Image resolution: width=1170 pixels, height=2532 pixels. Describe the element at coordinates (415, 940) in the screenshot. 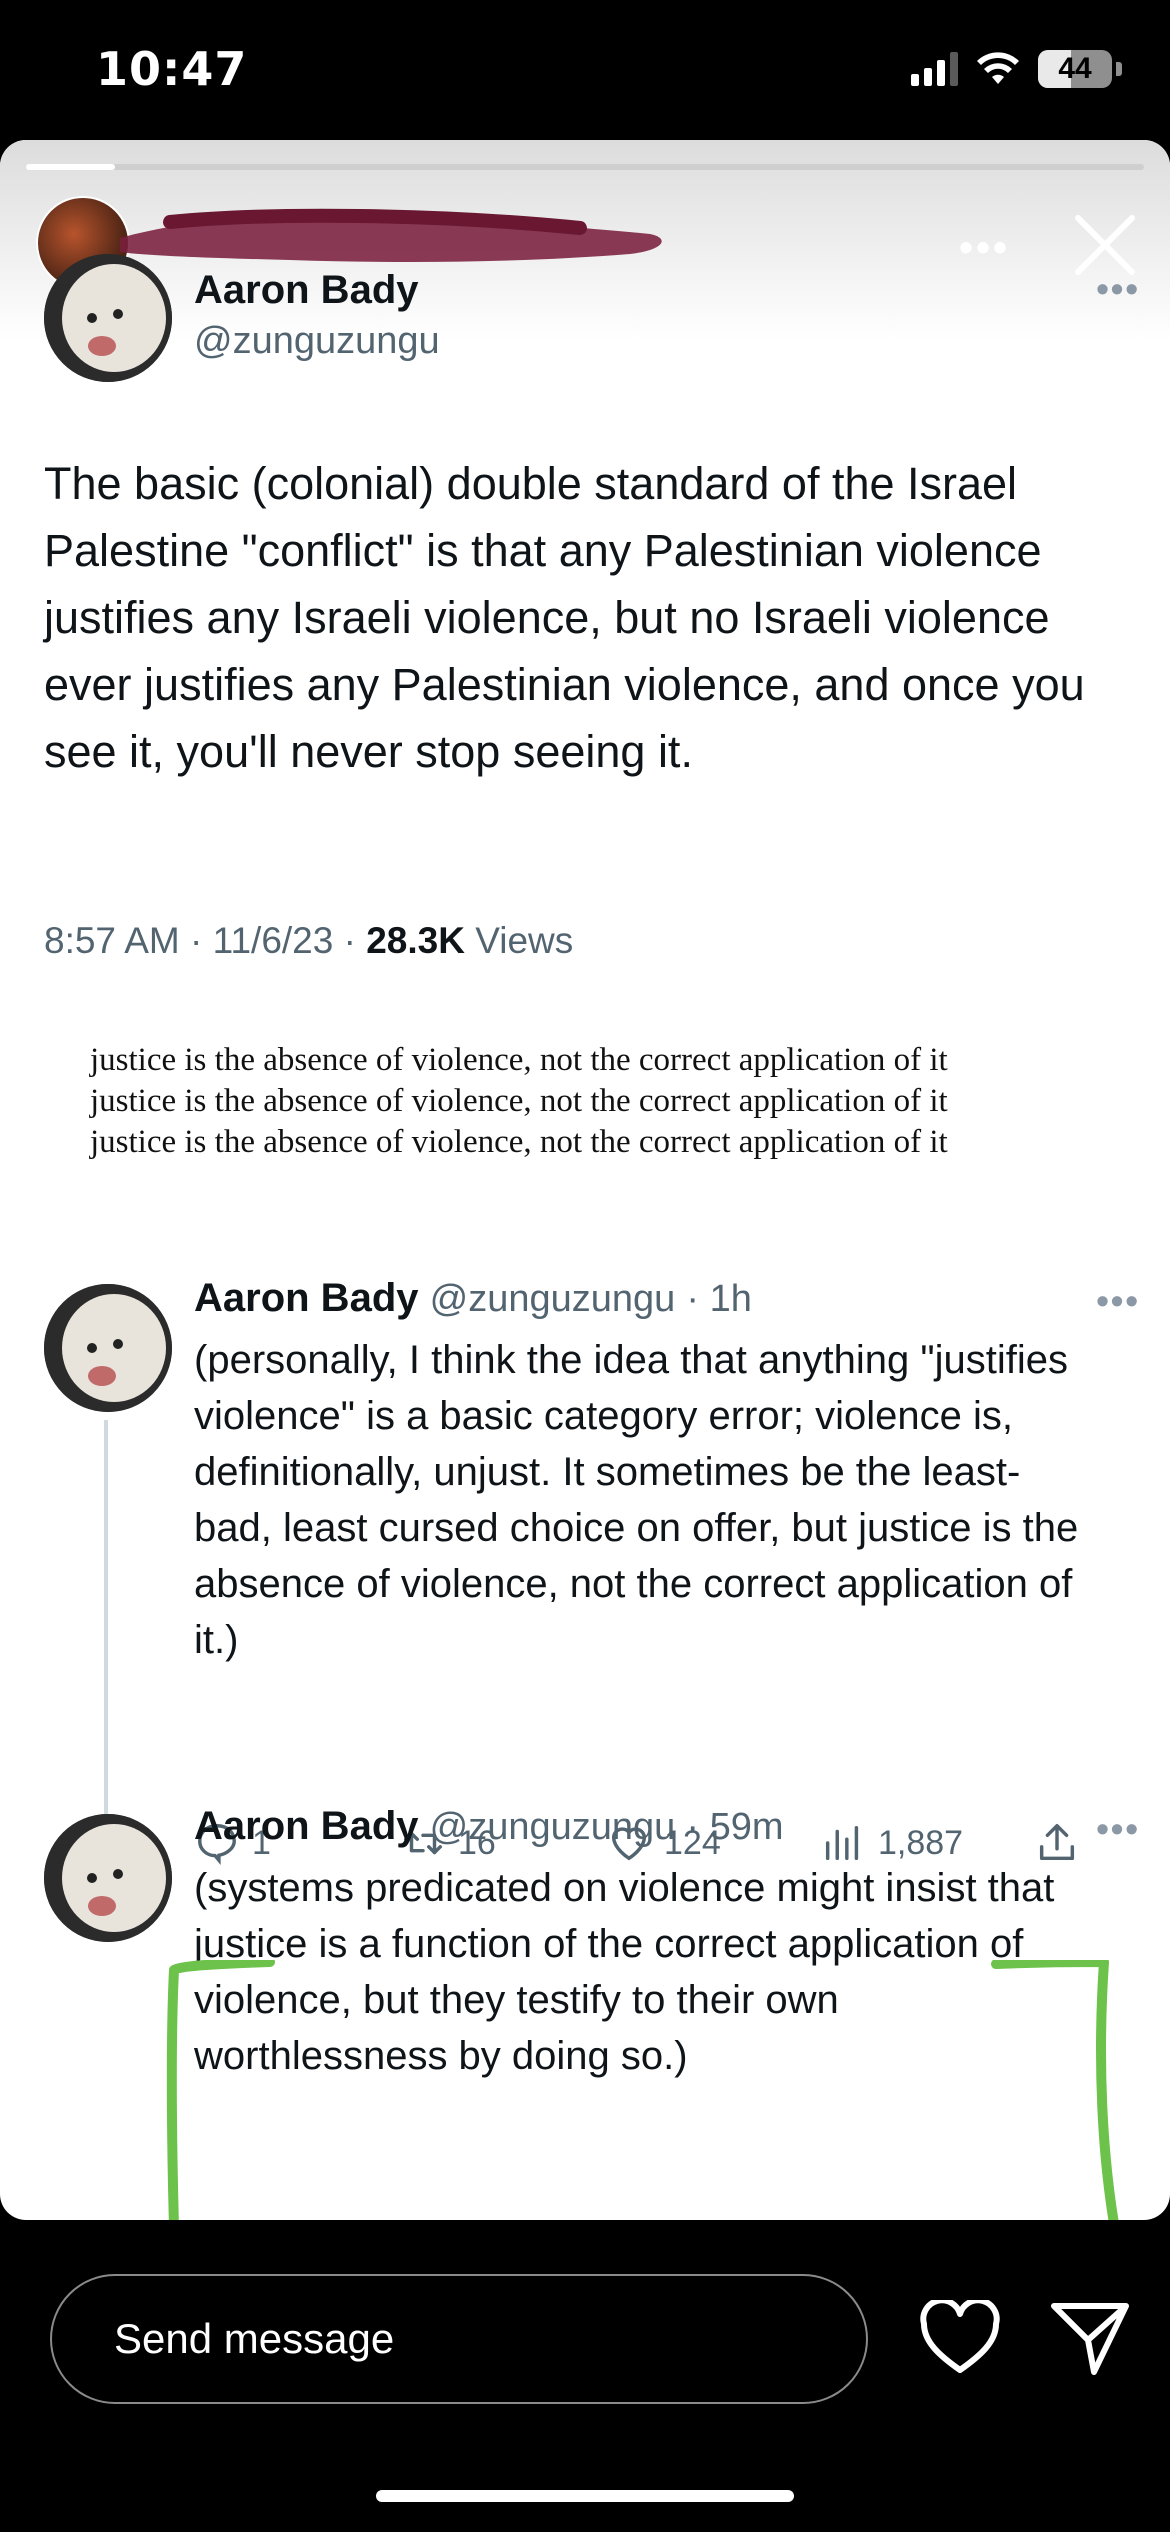

I see `tweet-views-count: 28.3K` at that location.